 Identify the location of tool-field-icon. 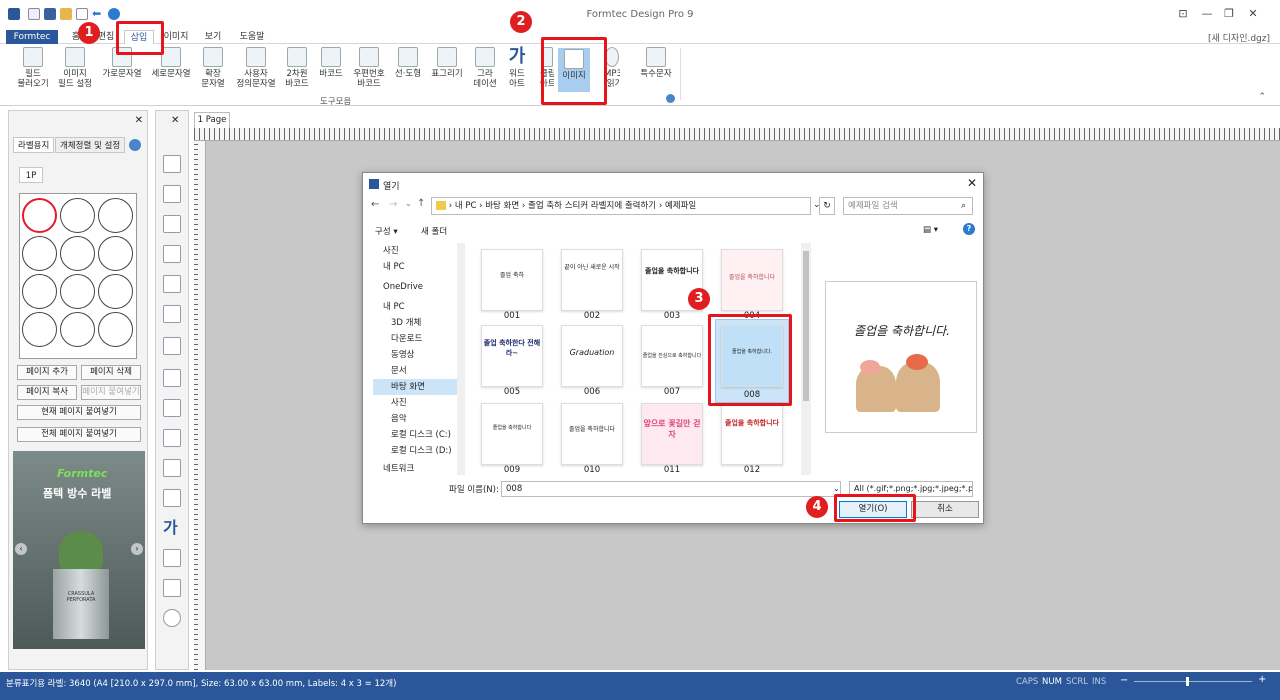
(172, 164).